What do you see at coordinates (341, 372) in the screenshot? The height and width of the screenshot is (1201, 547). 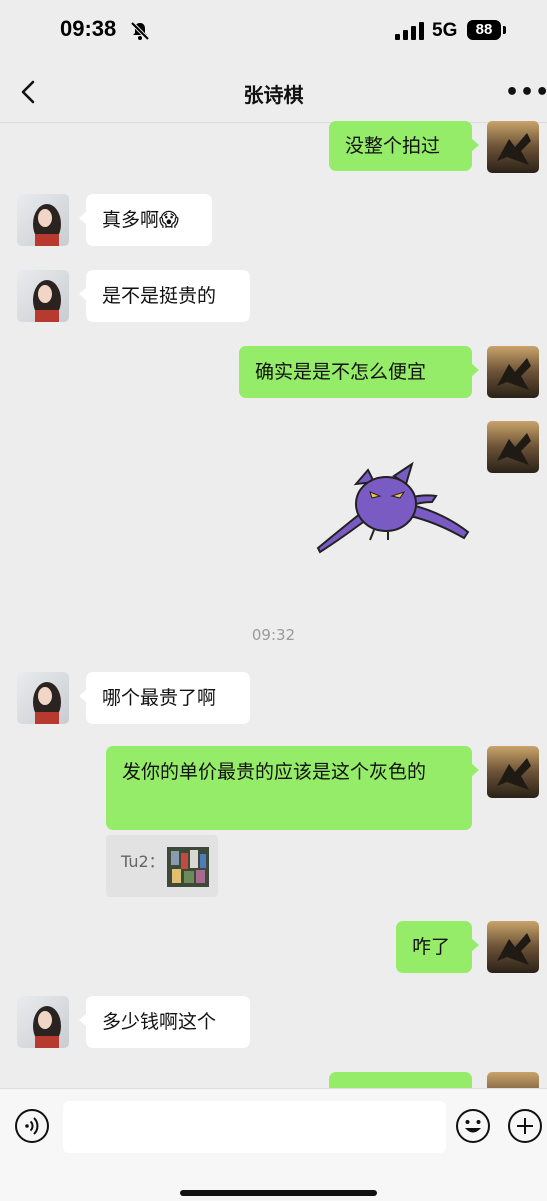 I see `message-text: 确实是是不怎么便宜` at bounding box center [341, 372].